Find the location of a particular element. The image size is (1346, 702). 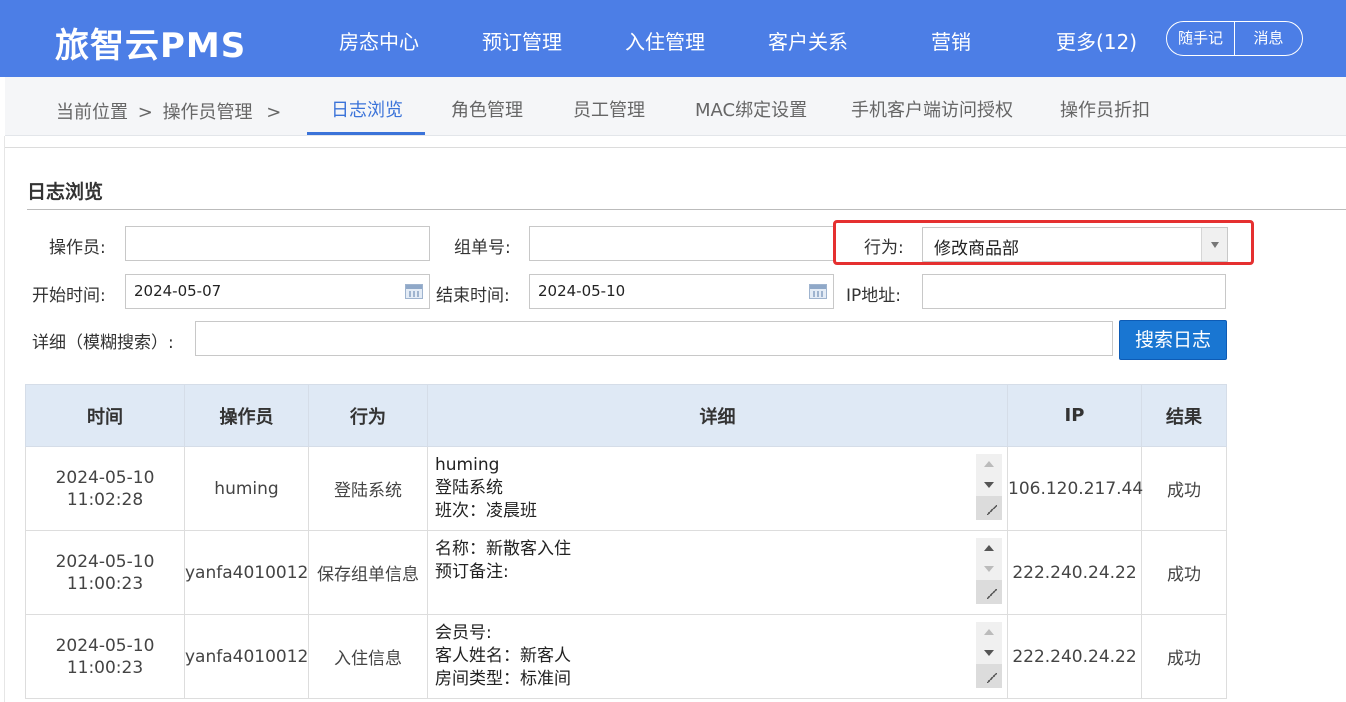

tab-mac-binding: MAC绑定设置 is located at coordinates (751, 109).